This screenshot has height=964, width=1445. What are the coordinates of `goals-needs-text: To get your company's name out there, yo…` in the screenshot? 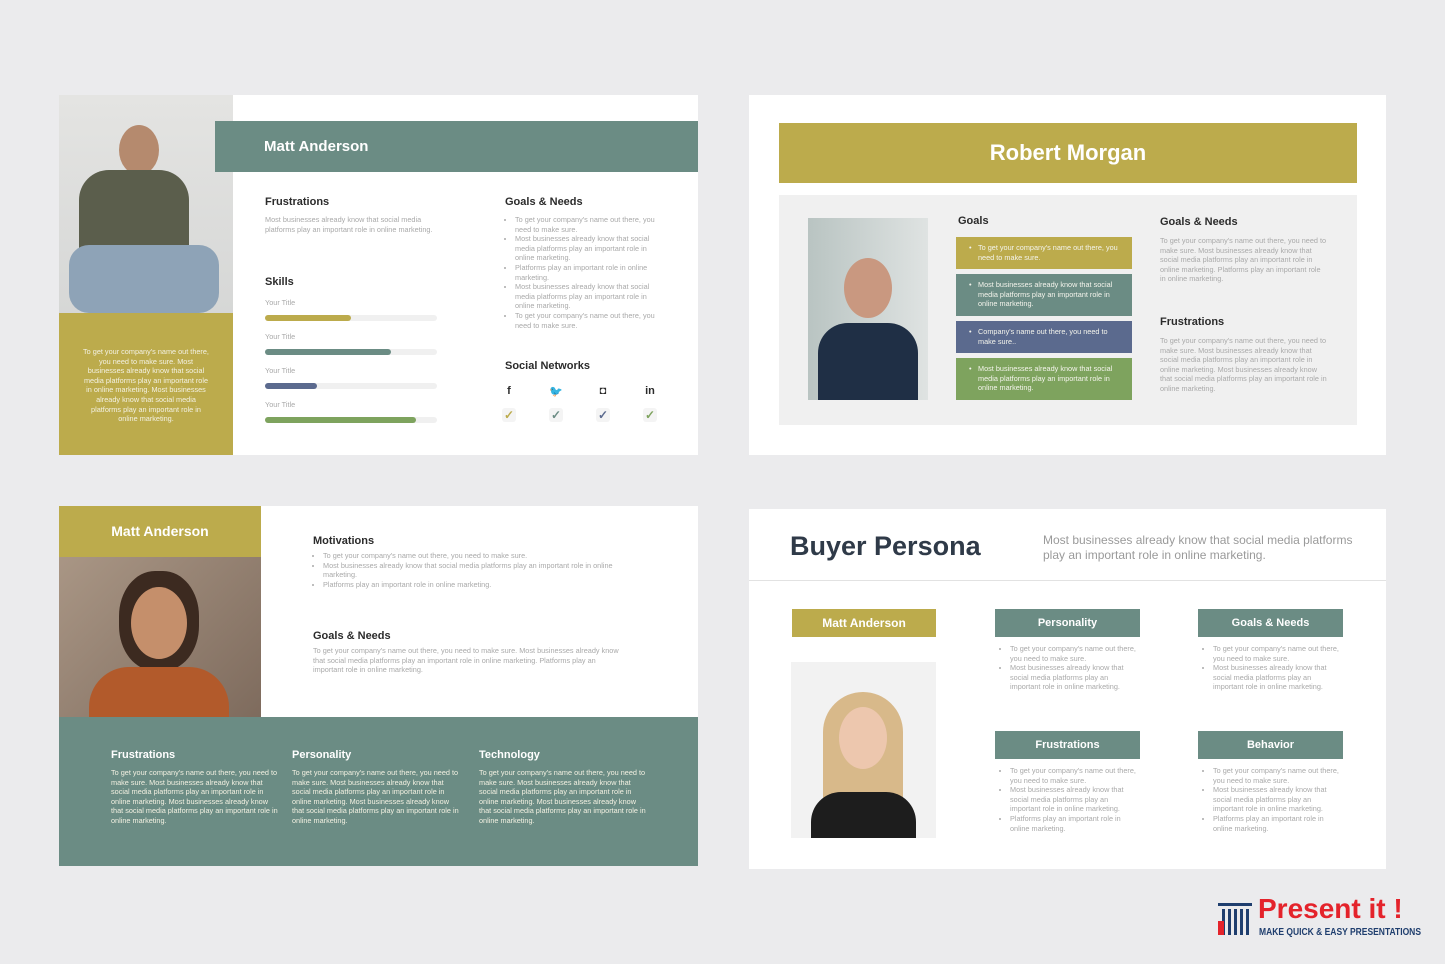 It's located at (1243, 260).